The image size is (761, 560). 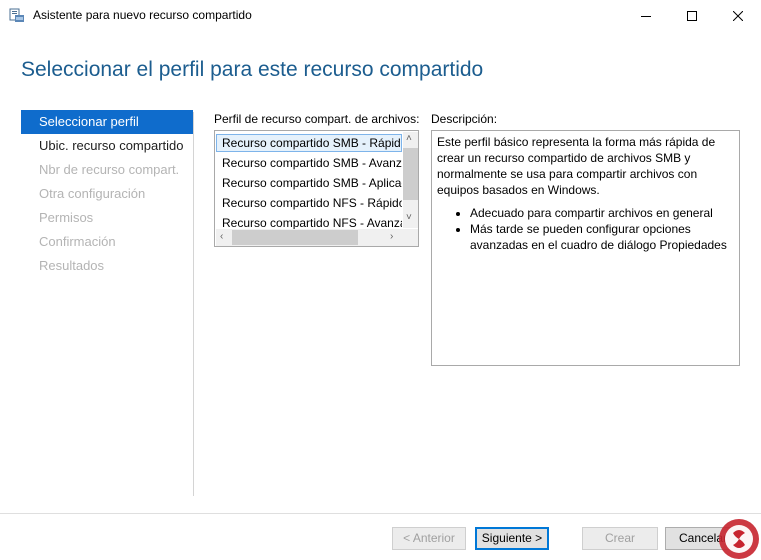 What do you see at coordinates (429, 538) in the screenshot?
I see `previous-button: < Anterior` at bounding box center [429, 538].